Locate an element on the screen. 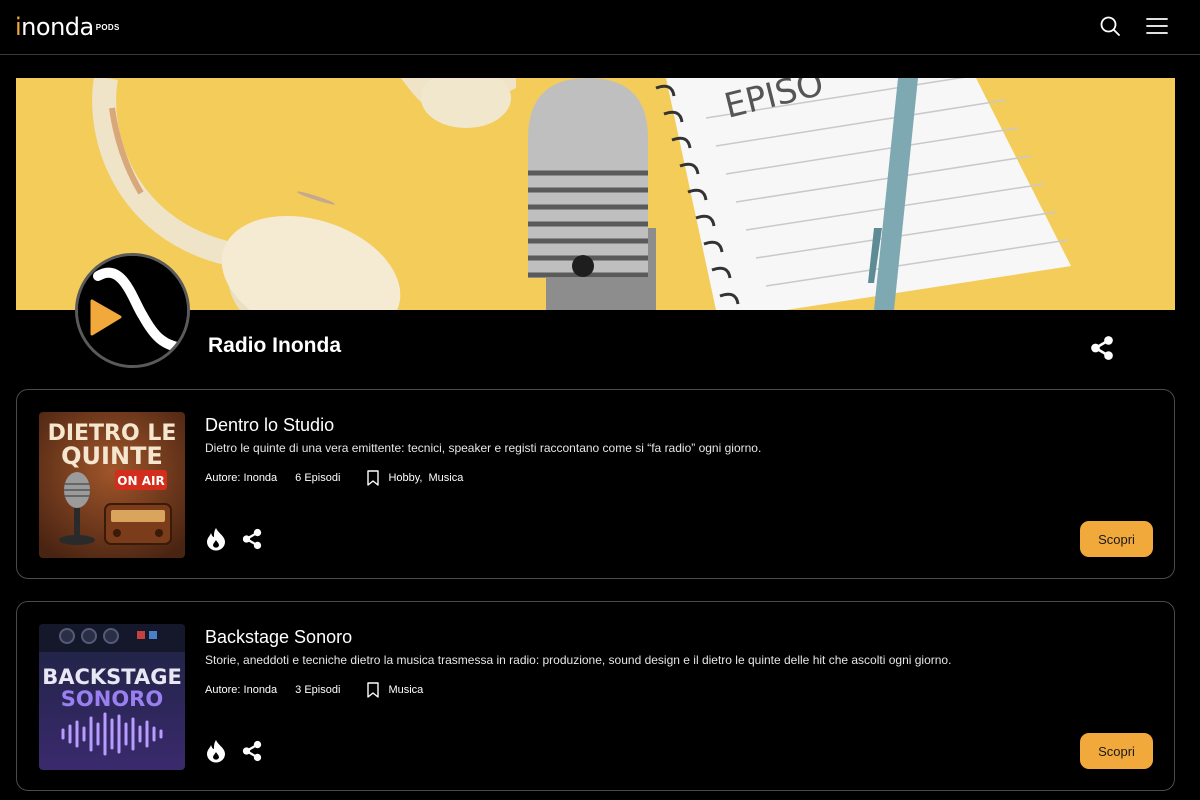 This screenshot has height=800, width=1200. inonda-pods-logo: inonda PODS is located at coordinates (67, 27).